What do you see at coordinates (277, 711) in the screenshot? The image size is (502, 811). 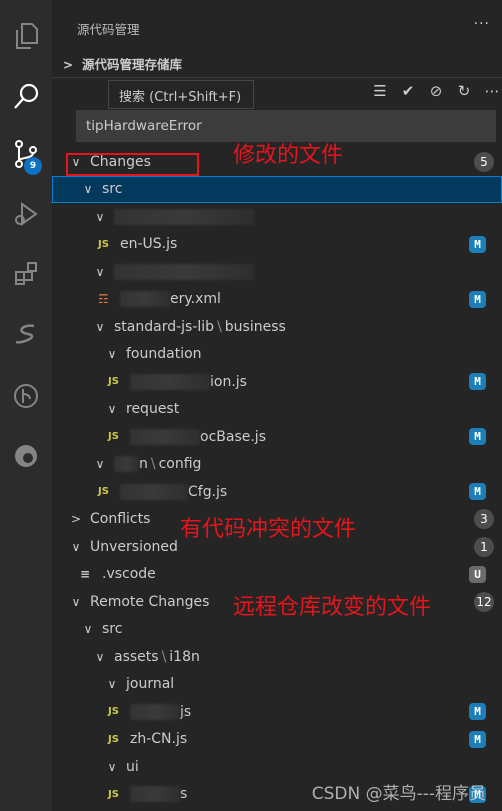 I see `file-row: JS js M` at bounding box center [277, 711].